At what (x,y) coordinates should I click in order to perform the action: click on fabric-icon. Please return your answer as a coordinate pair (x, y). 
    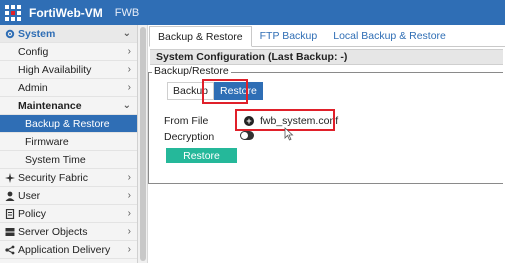
    Looking at the image, I should click on (9, 177).